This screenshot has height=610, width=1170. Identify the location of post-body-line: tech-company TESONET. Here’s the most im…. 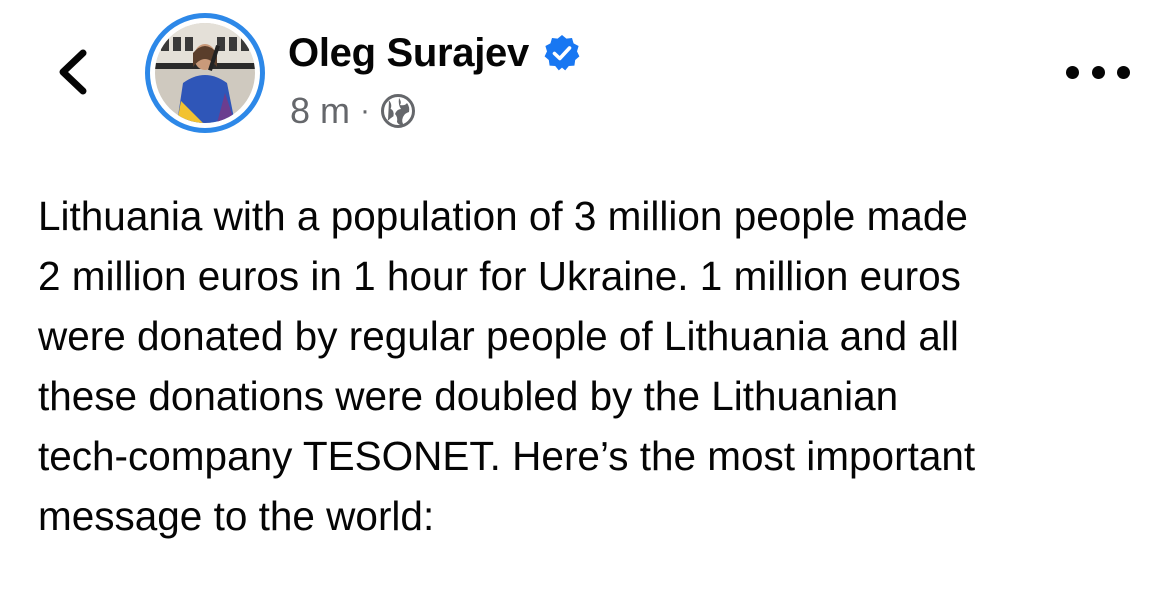
(507, 456).